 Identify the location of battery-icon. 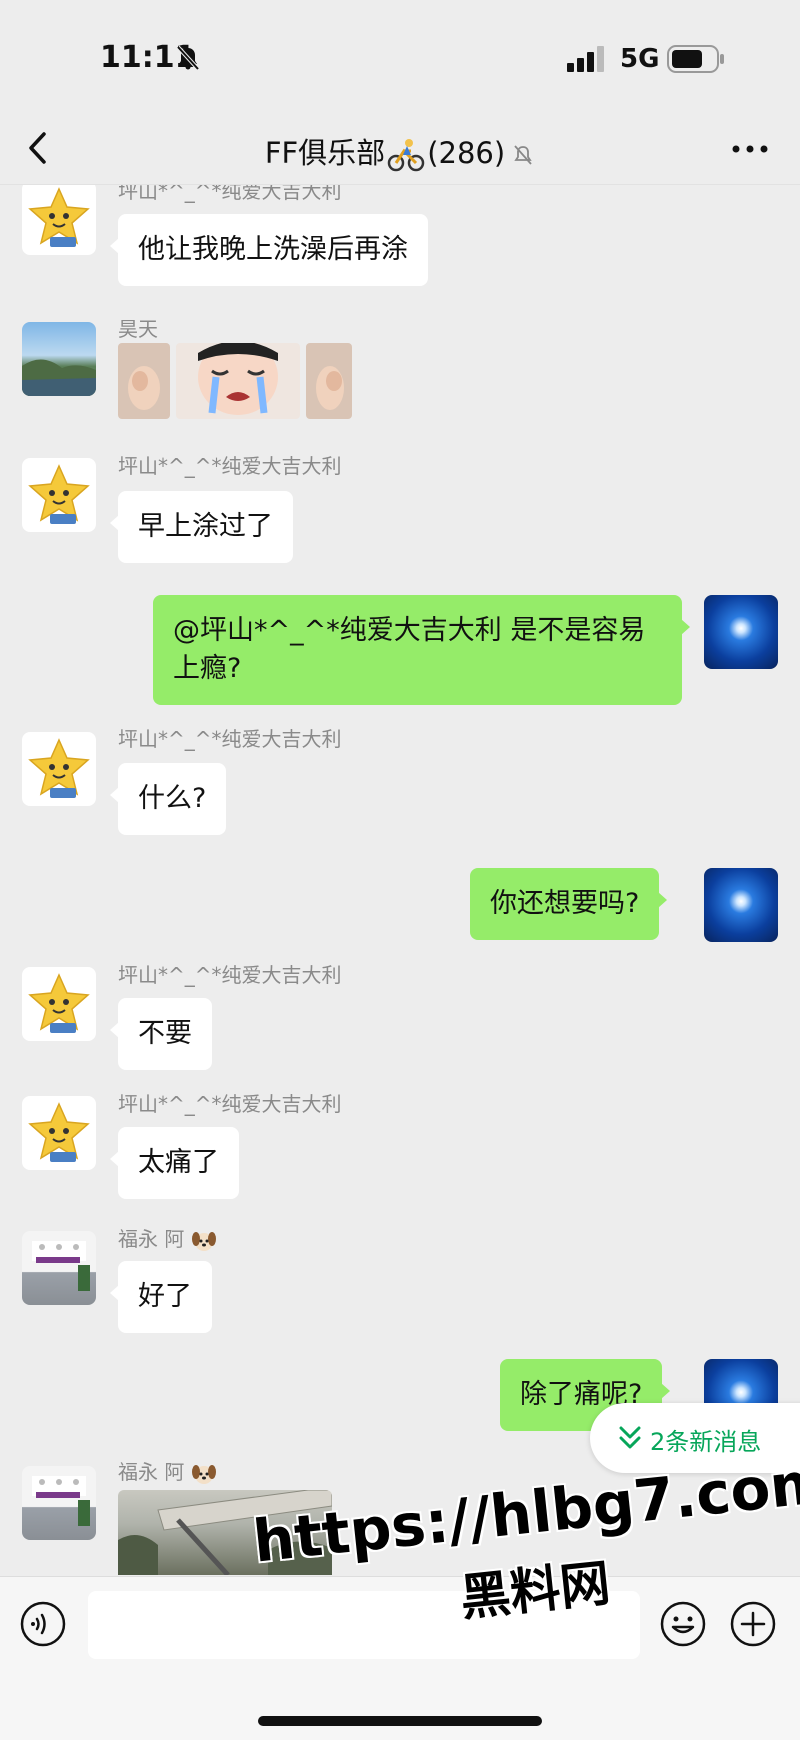
(695, 59).